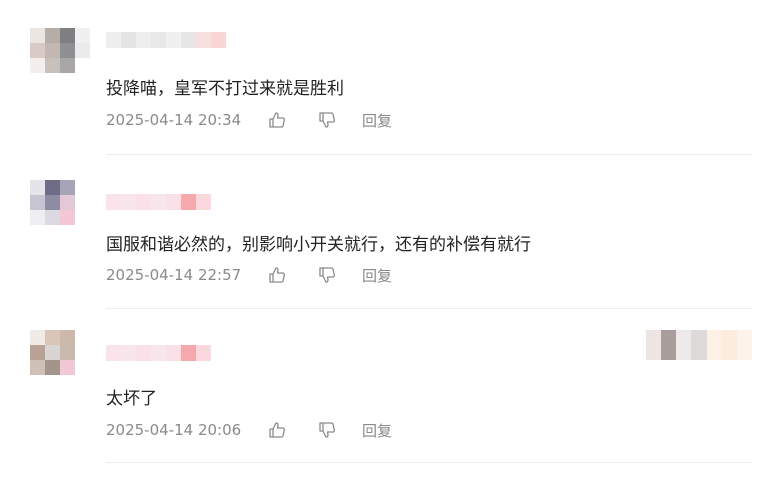 This screenshot has width=773, height=478. Describe the element at coordinates (249, 275) in the screenshot. I see `comment-meta: 2025-04-14 22:57 回复` at that location.